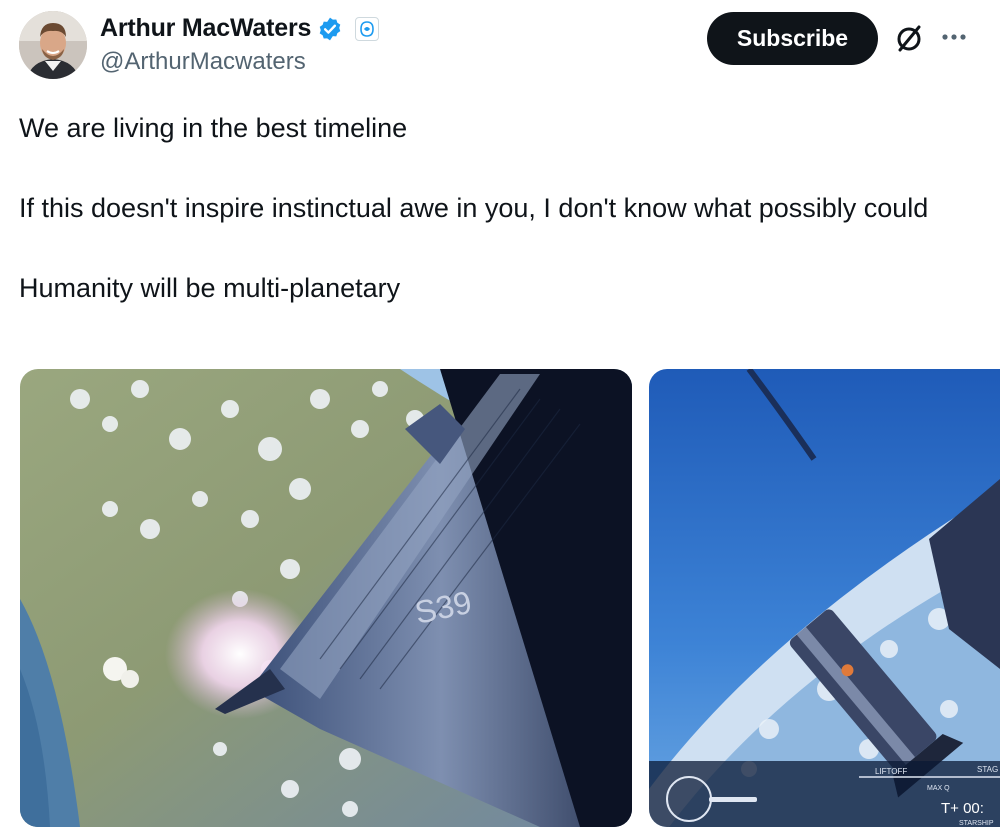 The height and width of the screenshot is (836, 1000). What do you see at coordinates (792, 38) in the screenshot?
I see `subscribe-button: Subscribe` at bounding box center [792, 38].